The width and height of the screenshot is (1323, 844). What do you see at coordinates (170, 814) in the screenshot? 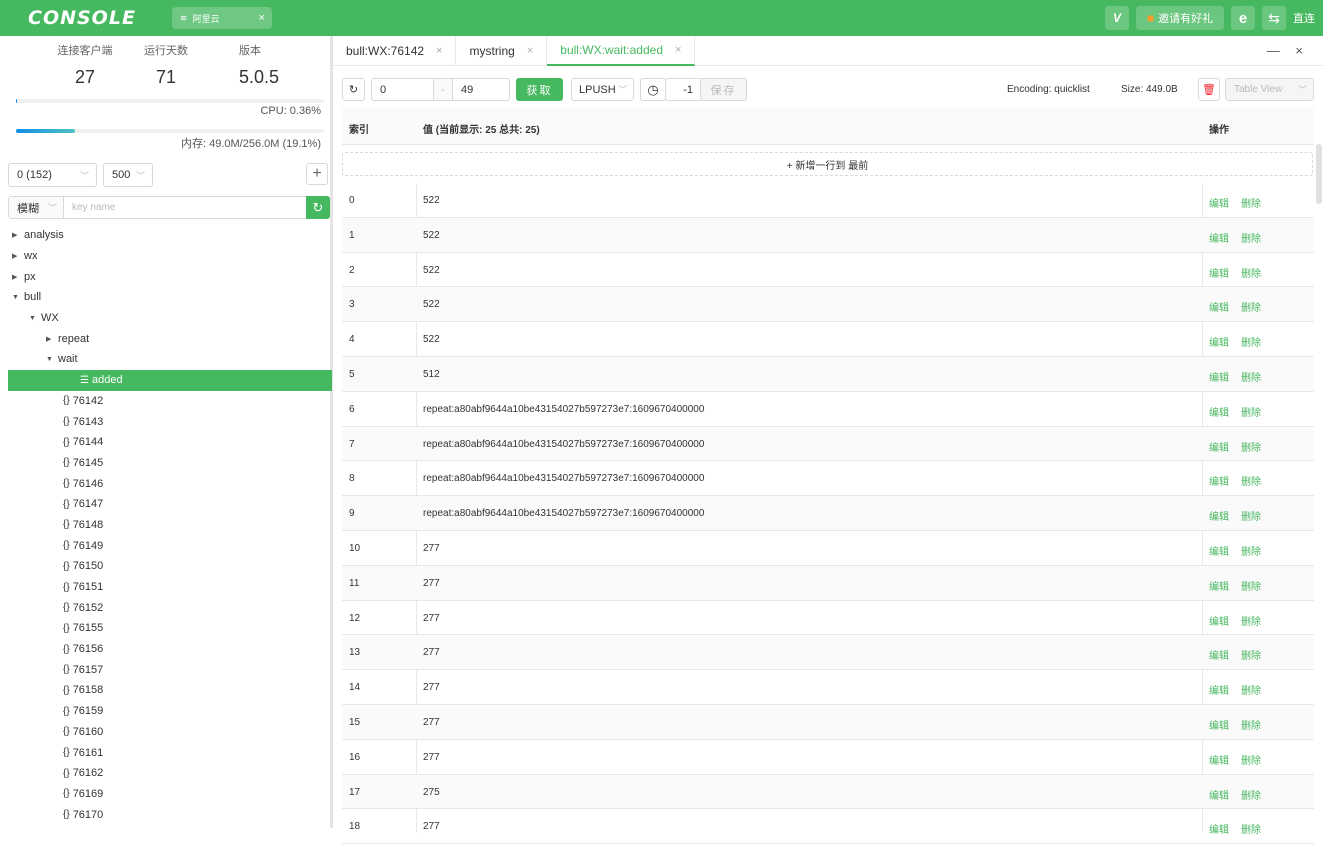
I see `tree-node: {} 76170` at bounding box center [170, 814].